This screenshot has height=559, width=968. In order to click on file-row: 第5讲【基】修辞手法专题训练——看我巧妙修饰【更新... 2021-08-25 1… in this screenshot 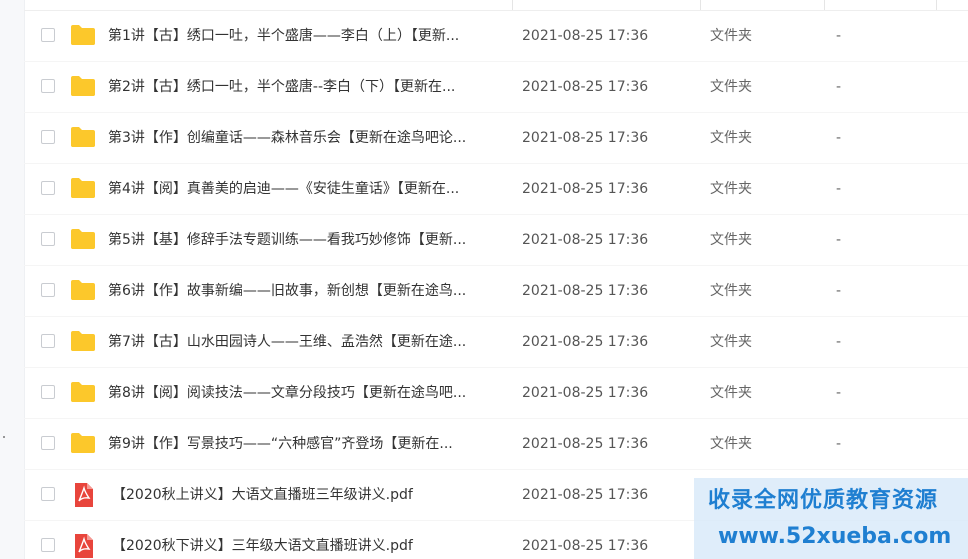, I will do `click(496, 240)`.